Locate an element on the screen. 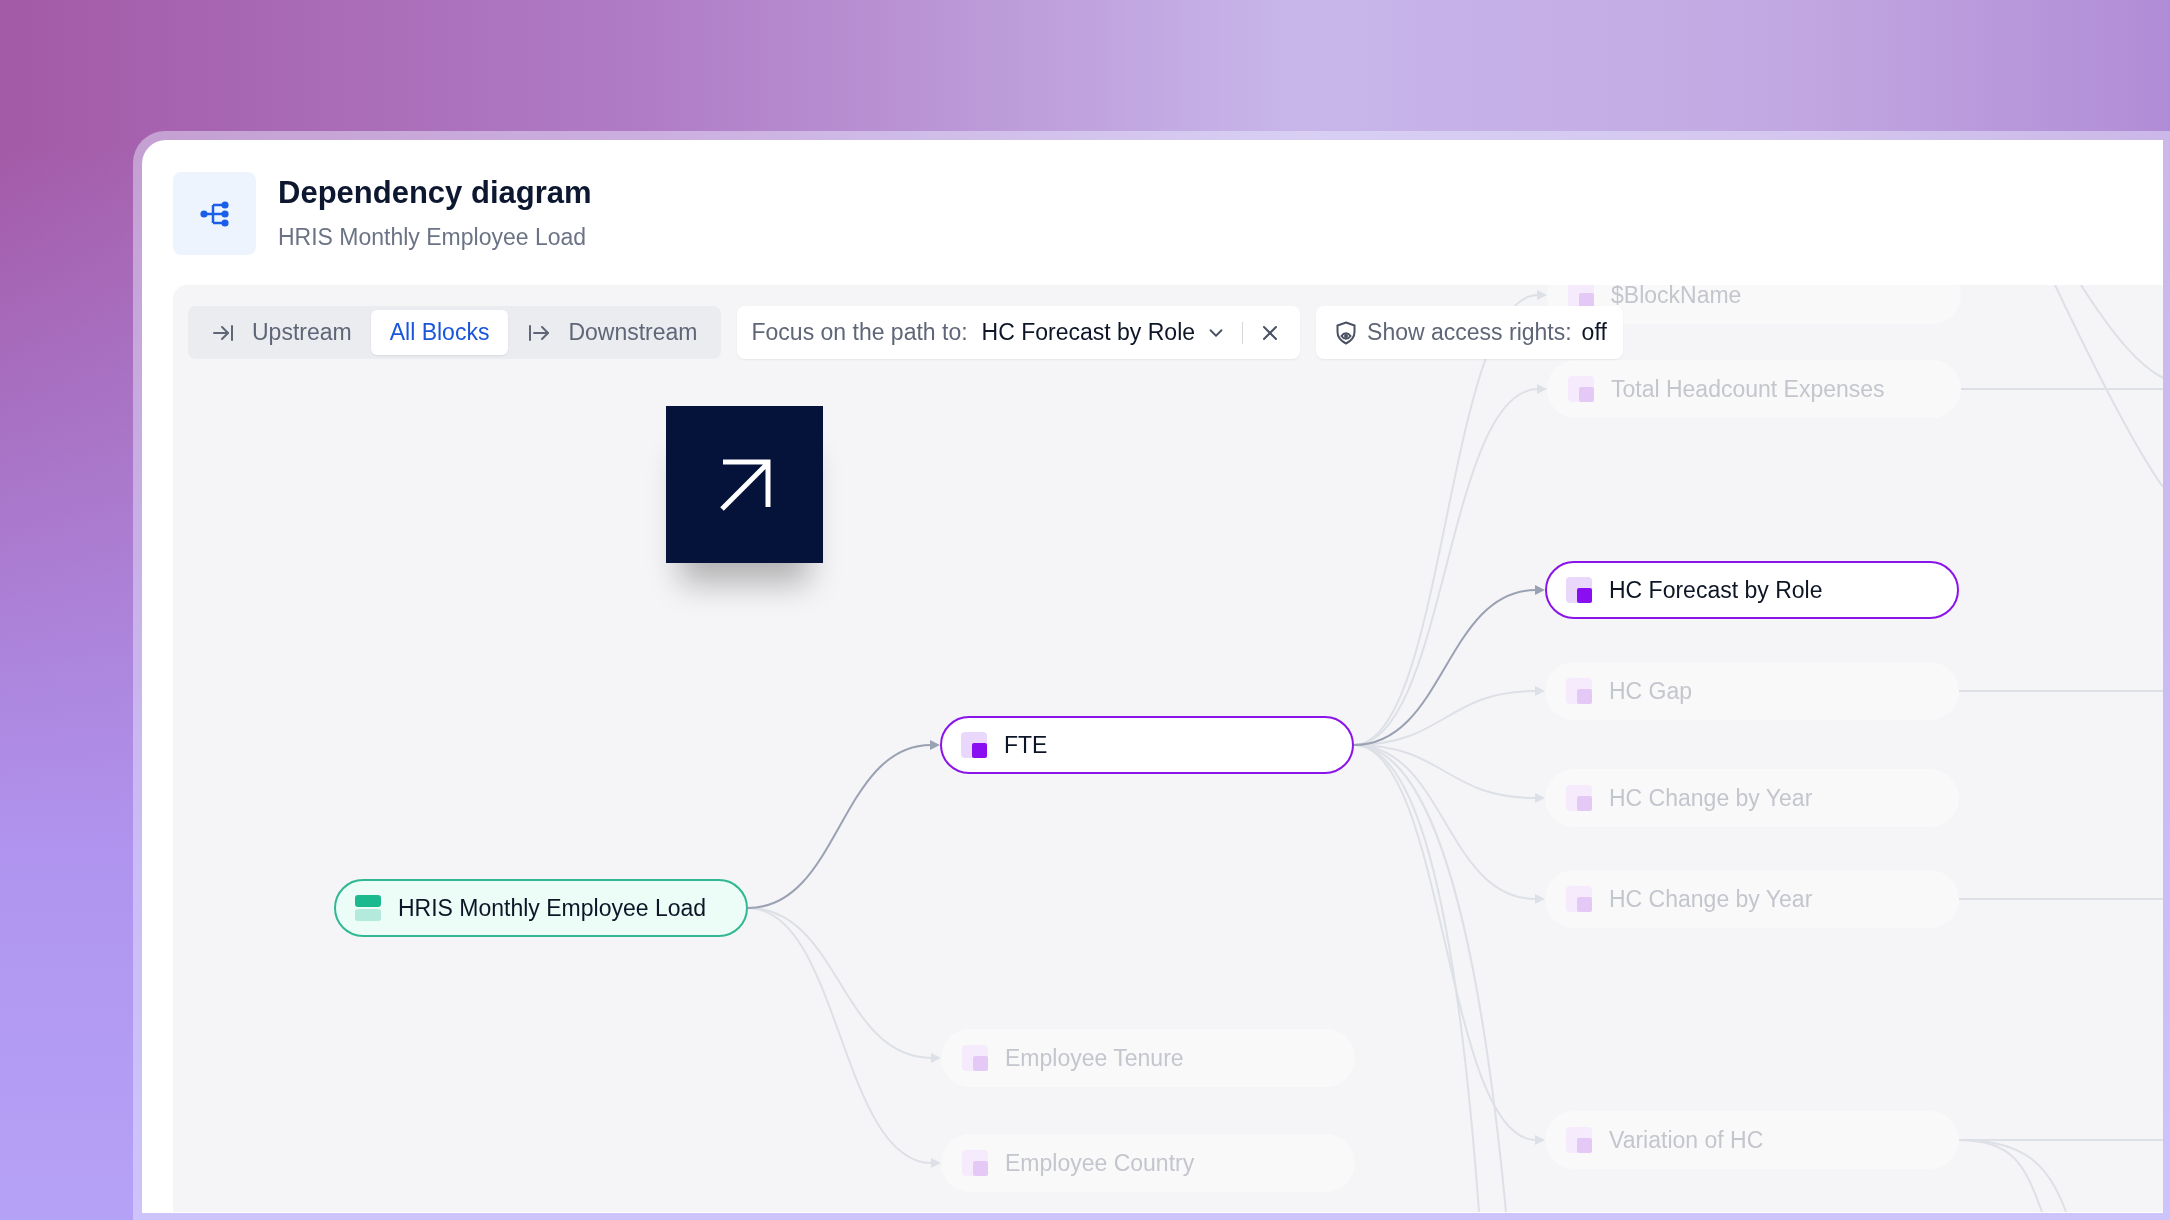 This screenshot has width=2170, height=1220. direction-tab: All Blocks is located at coordinates (439, 332).